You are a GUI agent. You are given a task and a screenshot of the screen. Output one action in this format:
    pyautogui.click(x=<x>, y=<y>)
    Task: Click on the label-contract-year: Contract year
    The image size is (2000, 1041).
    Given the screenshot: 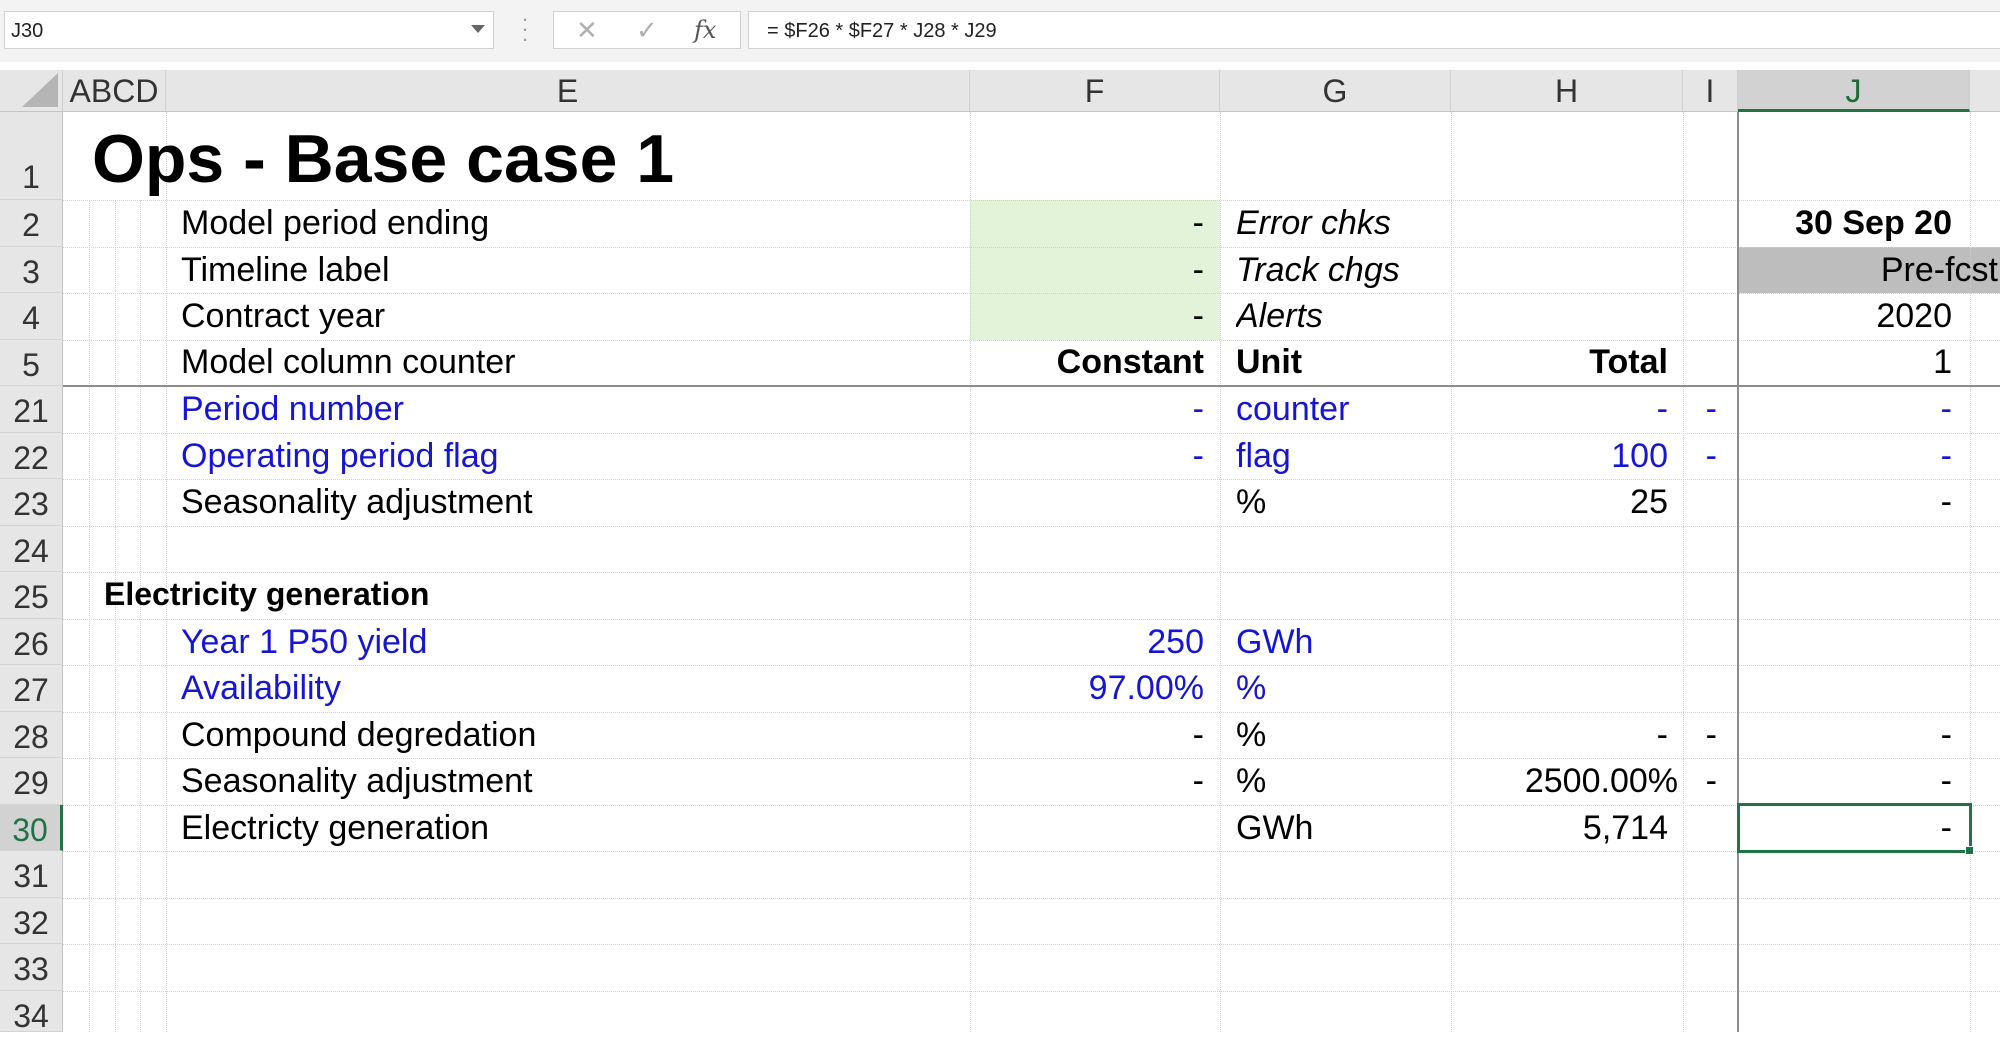 What is the action you would take?
    pyautogui.click(x=283, y=316)
    